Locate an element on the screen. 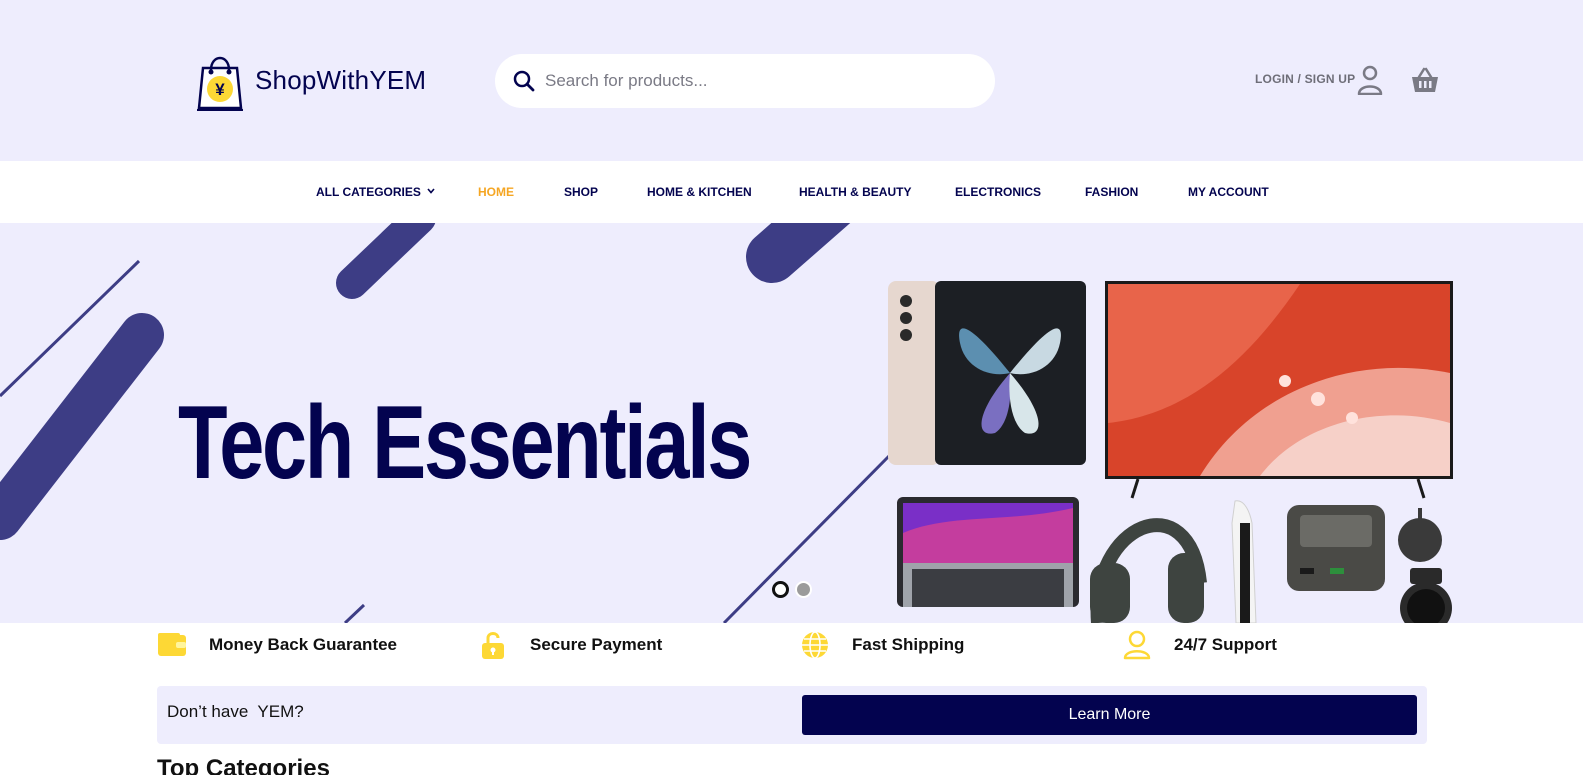  unlock-icon is located at coordinates (493, 645).